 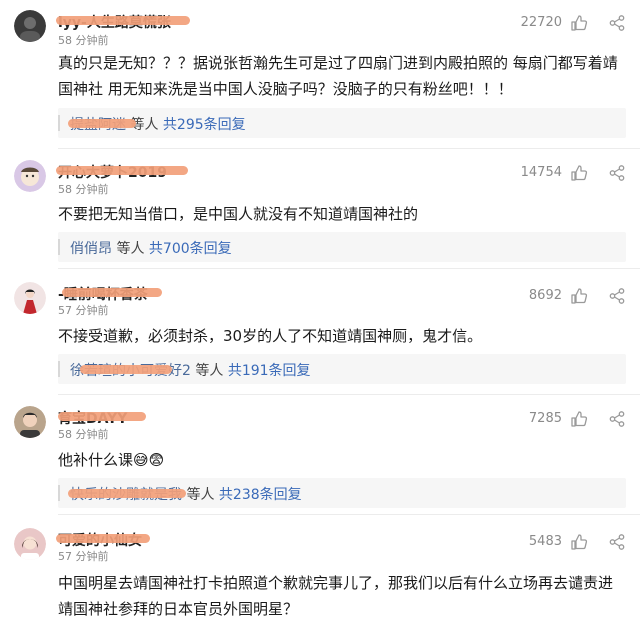 I want to click on comment-text: 不接受道歉，必须封杀，30岁的人了不知道靖国神厕，鬼才信。, so click(x=270, y=336).